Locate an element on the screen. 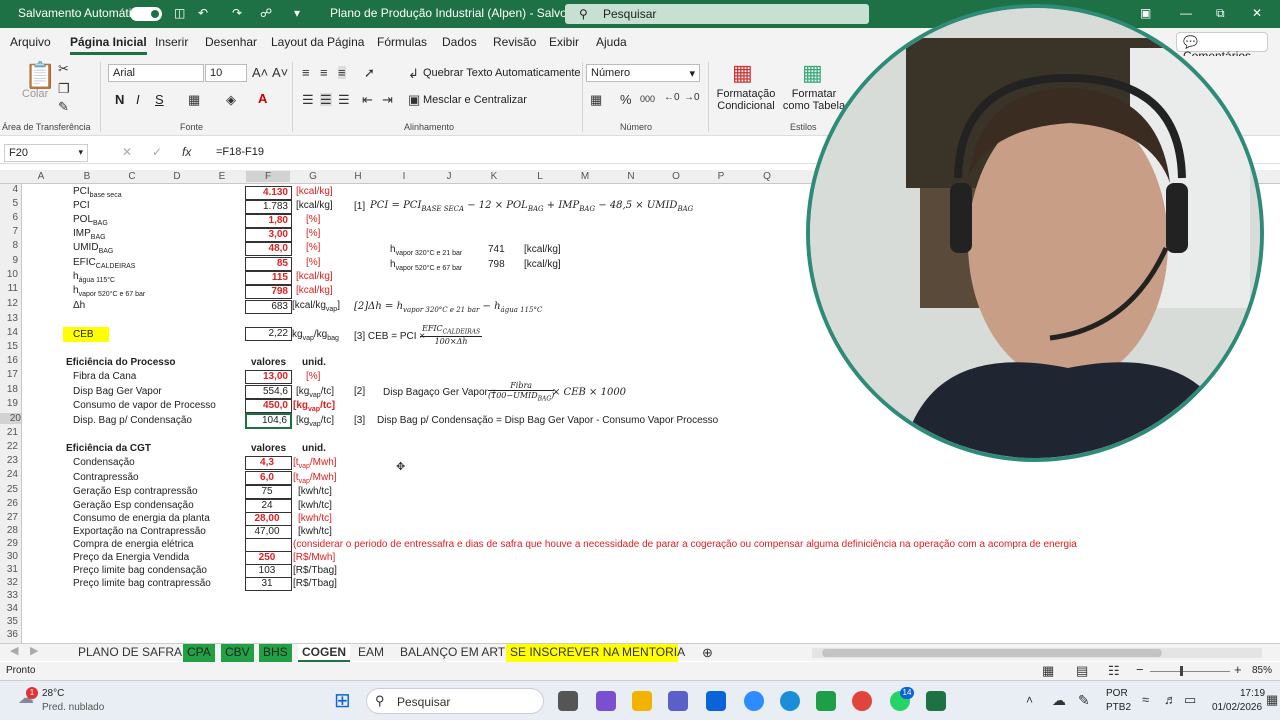  sheet-tab-cpa: CPA is located at coordinates (199, 653).